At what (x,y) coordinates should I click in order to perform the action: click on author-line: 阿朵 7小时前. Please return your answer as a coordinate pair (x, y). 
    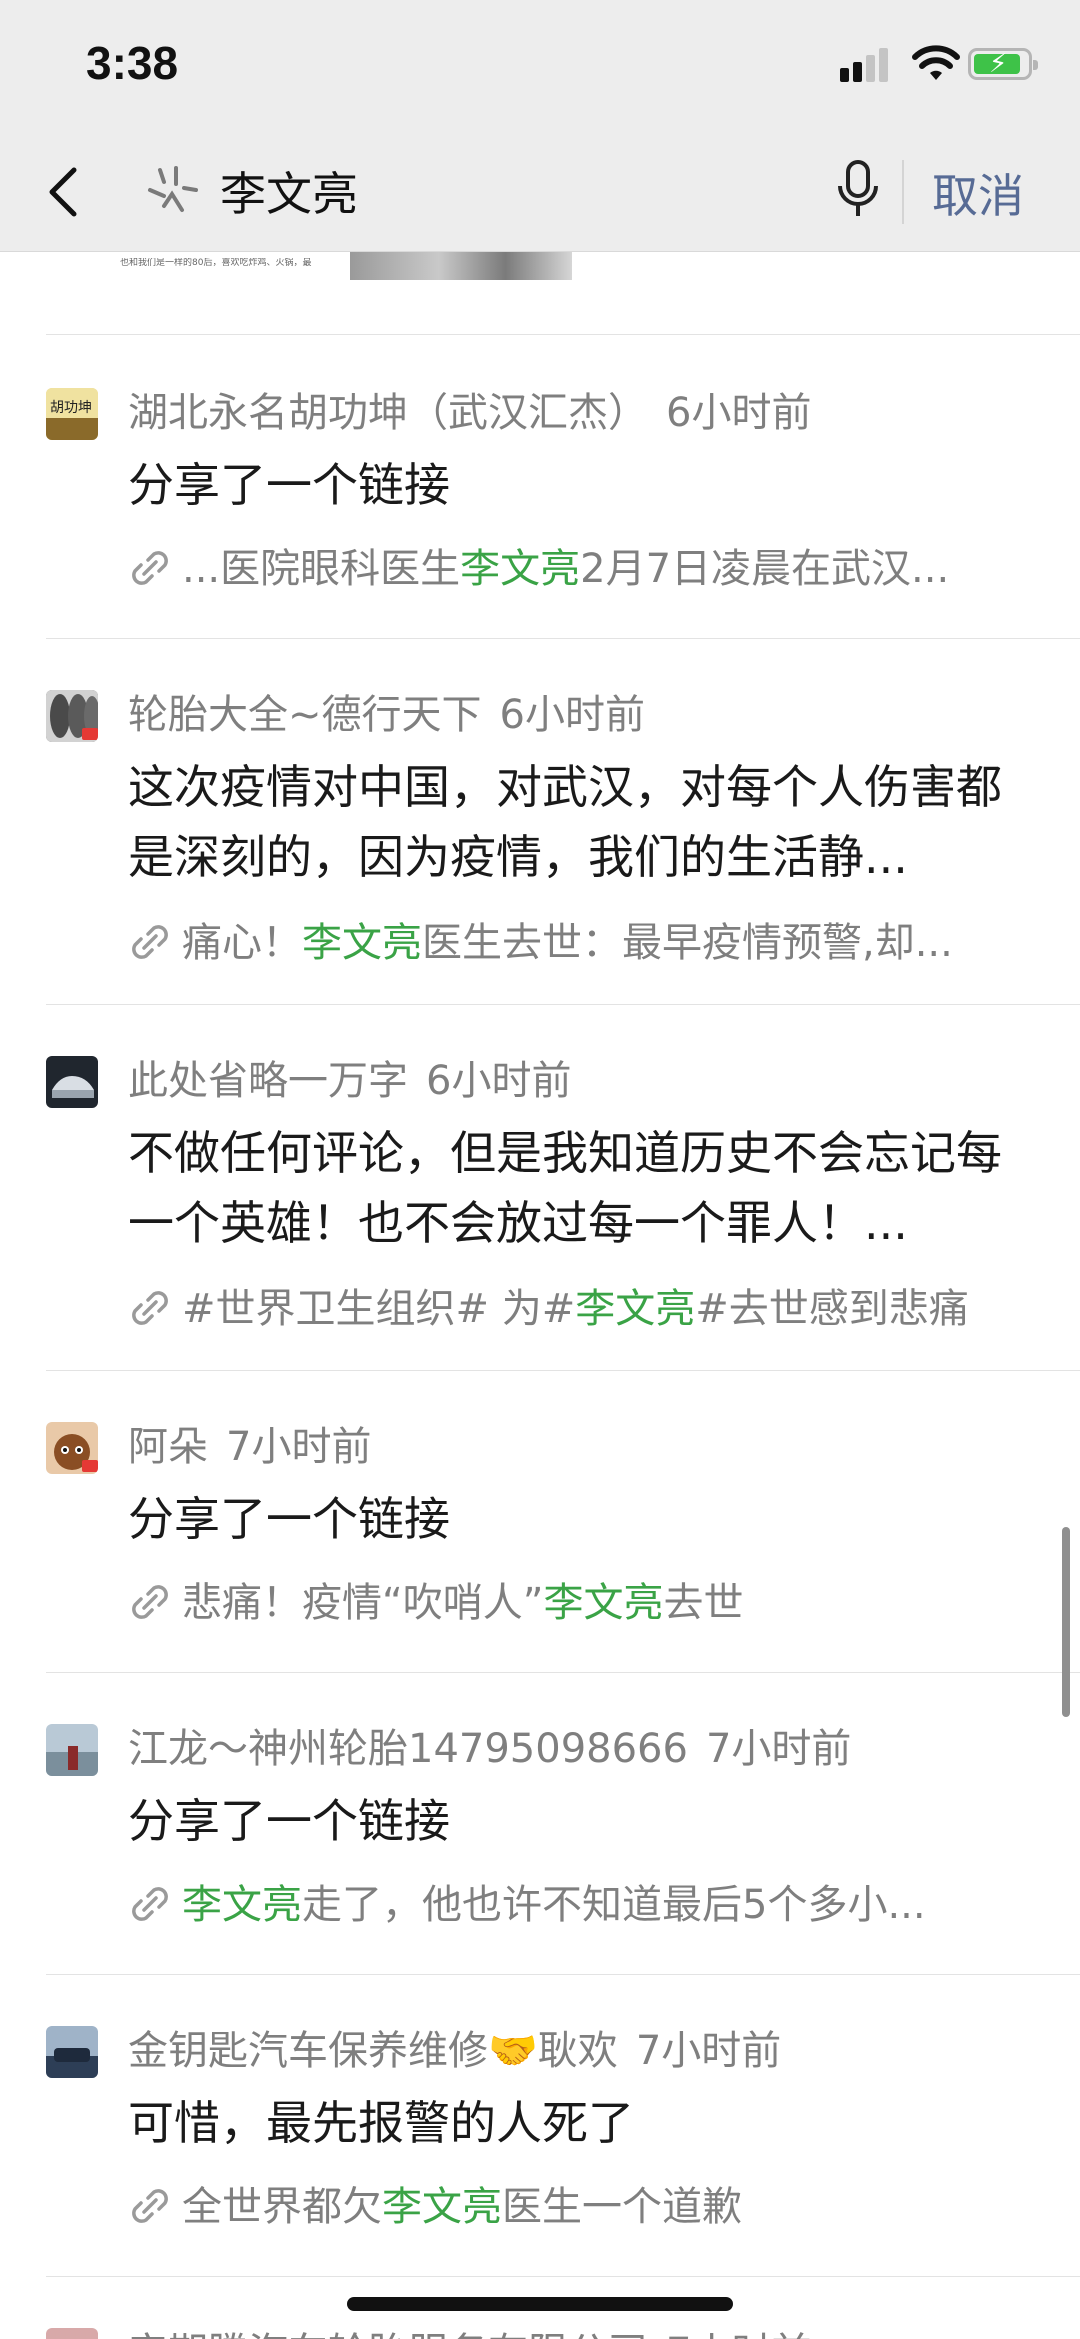
    Looking at the image, I should click on (249, 1443).